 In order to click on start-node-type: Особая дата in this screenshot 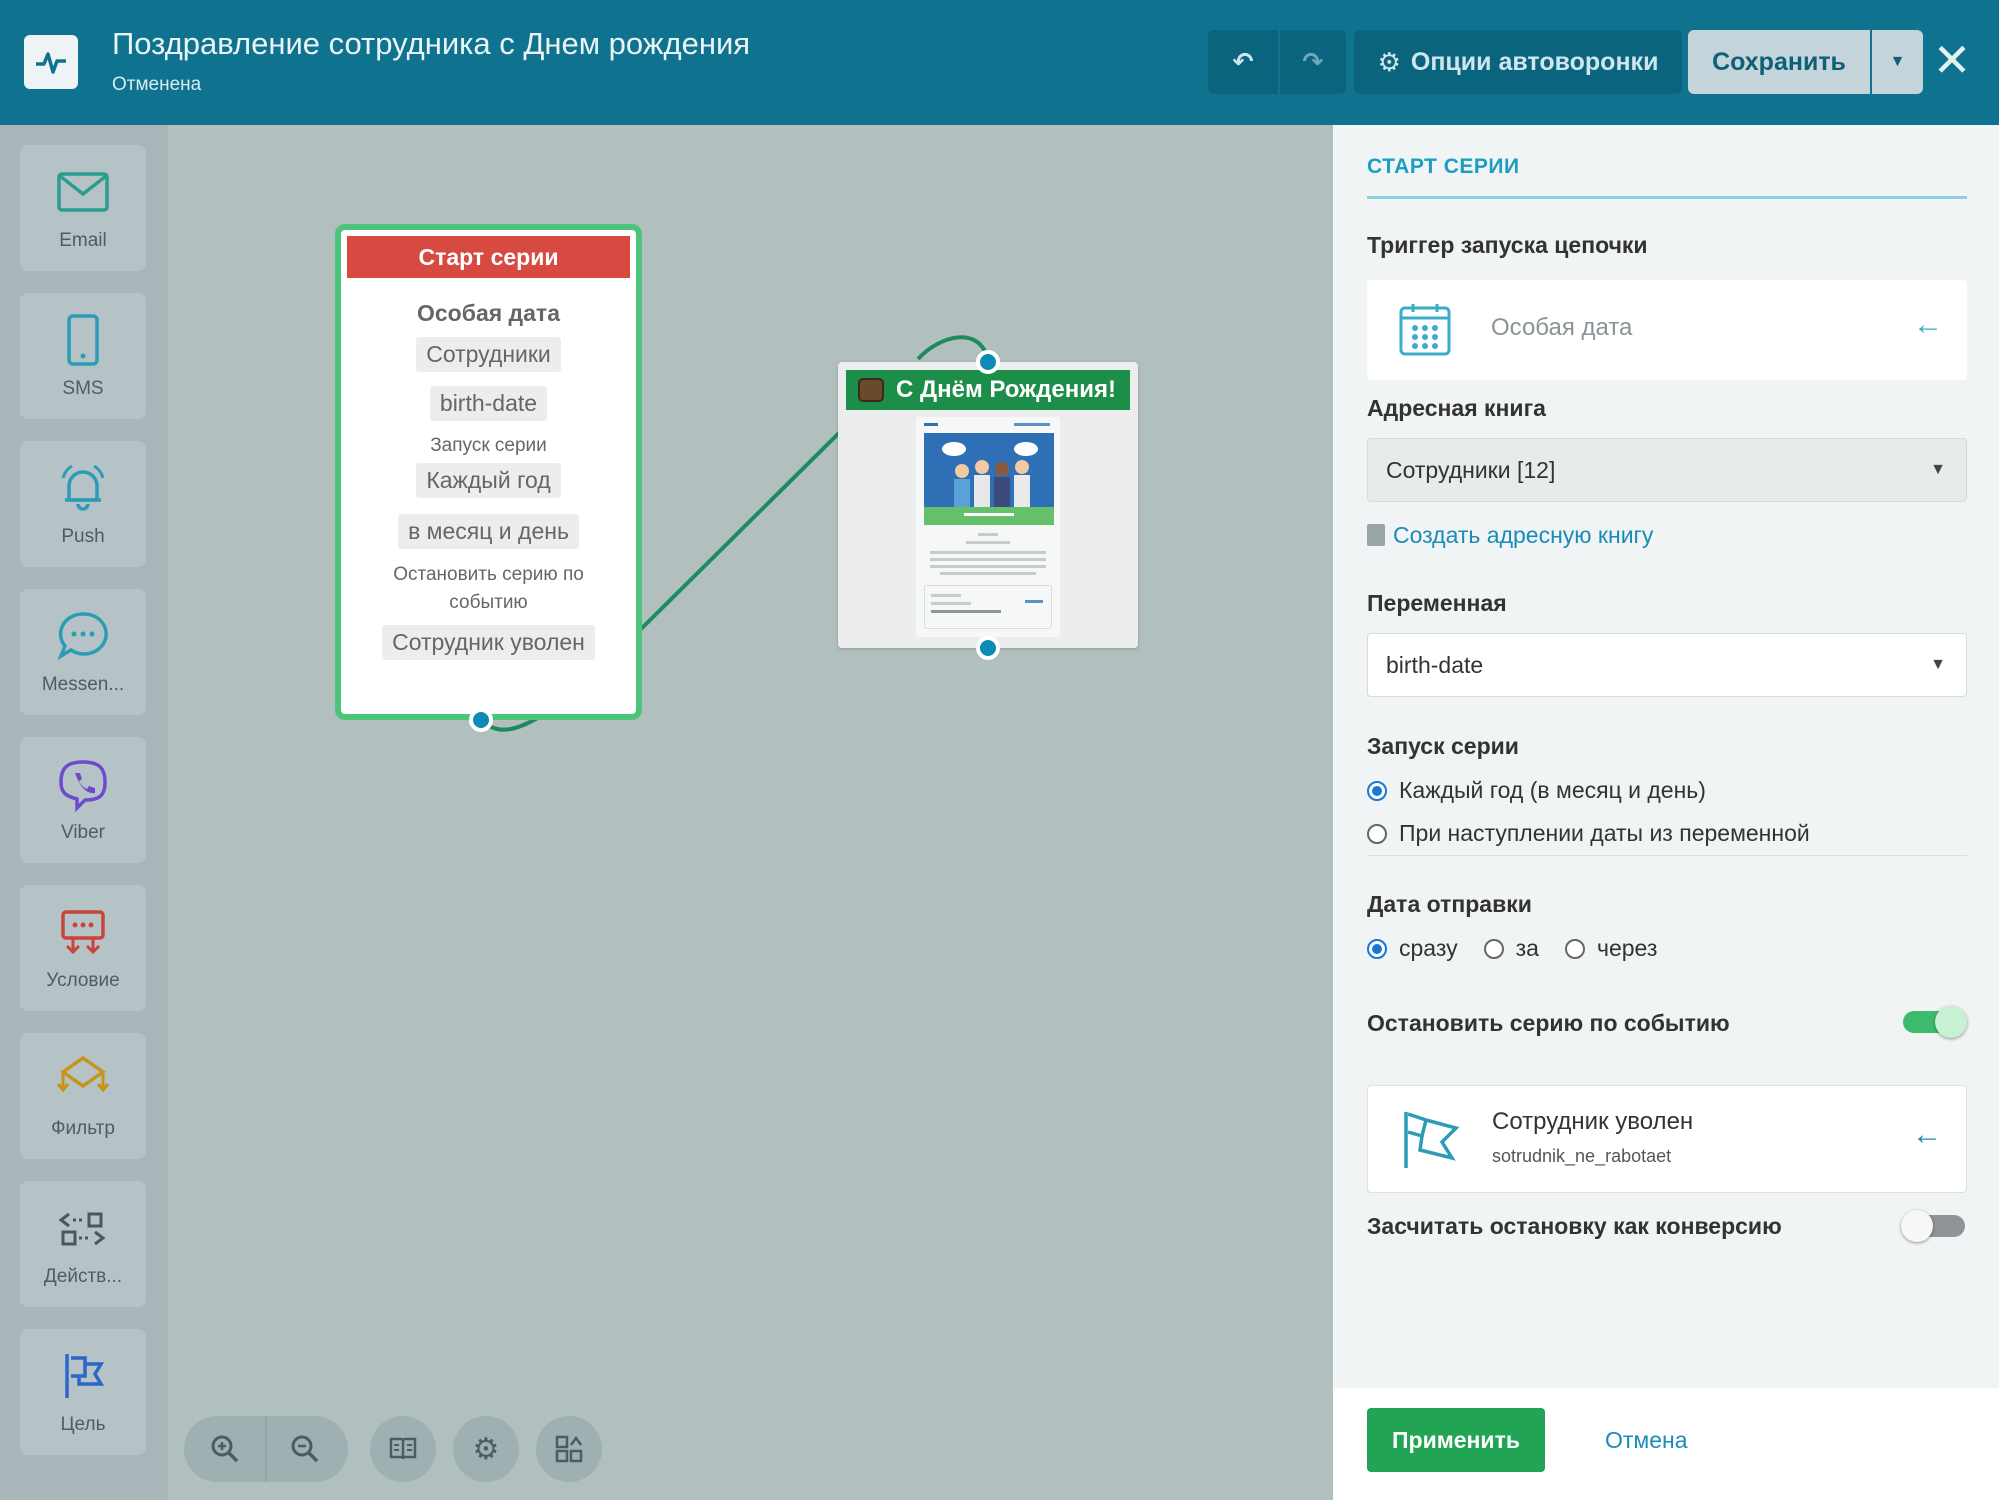, I will do `click(488, 313)`.